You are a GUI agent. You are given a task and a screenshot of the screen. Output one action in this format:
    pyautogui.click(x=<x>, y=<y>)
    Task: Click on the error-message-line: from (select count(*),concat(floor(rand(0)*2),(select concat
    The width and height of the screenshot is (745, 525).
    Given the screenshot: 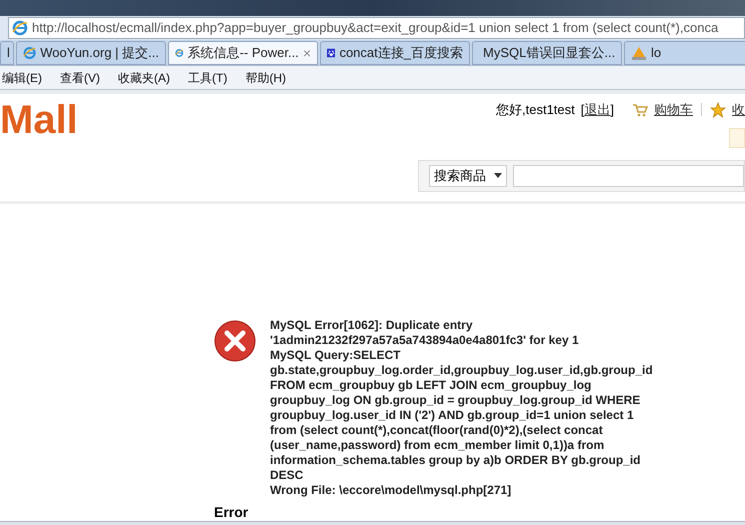 What is the action you would take?
    pyautogui.click(x=437, y=430)
    